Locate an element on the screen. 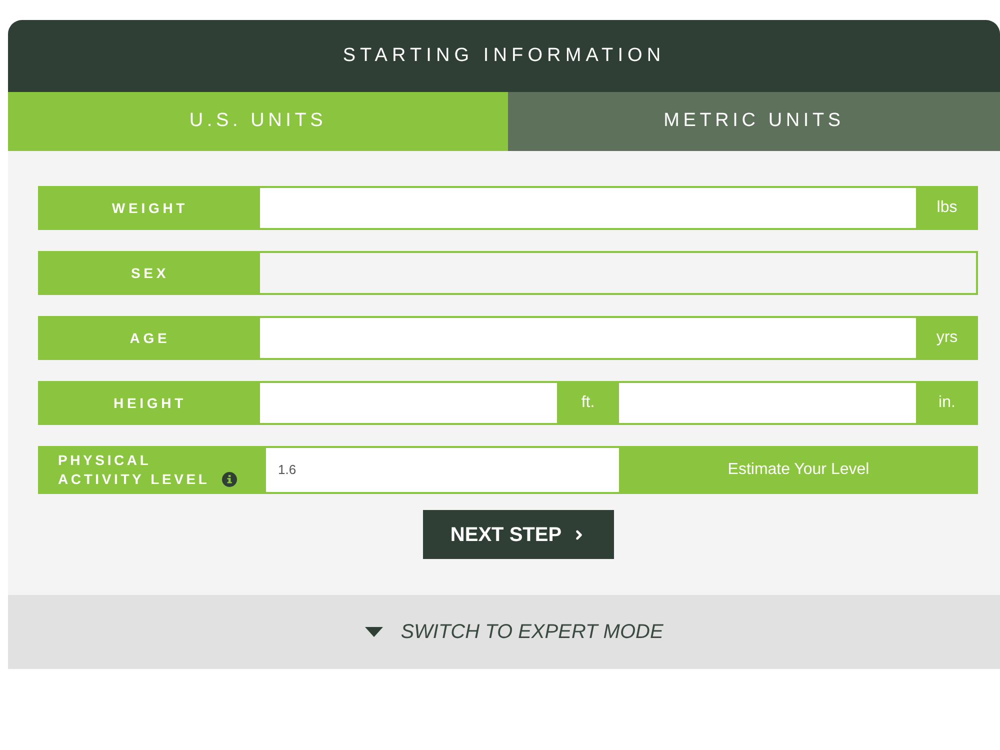  field-label: SEX is located at coordinates (150, 273).